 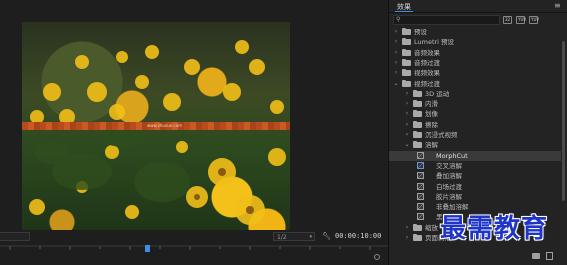 What do you see at coordinates (434, 42) in the screenshot?
I see `tree-item-label: Lumetri 预设` at bounding box center [434, 42].